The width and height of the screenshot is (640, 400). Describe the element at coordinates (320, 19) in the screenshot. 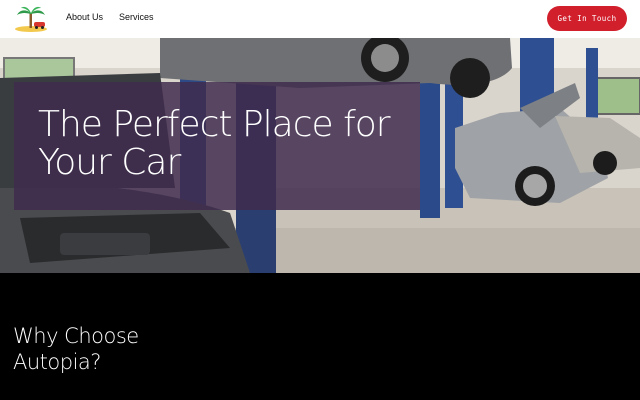

I see `site-header: About Us Services Get In Touch` at that location.